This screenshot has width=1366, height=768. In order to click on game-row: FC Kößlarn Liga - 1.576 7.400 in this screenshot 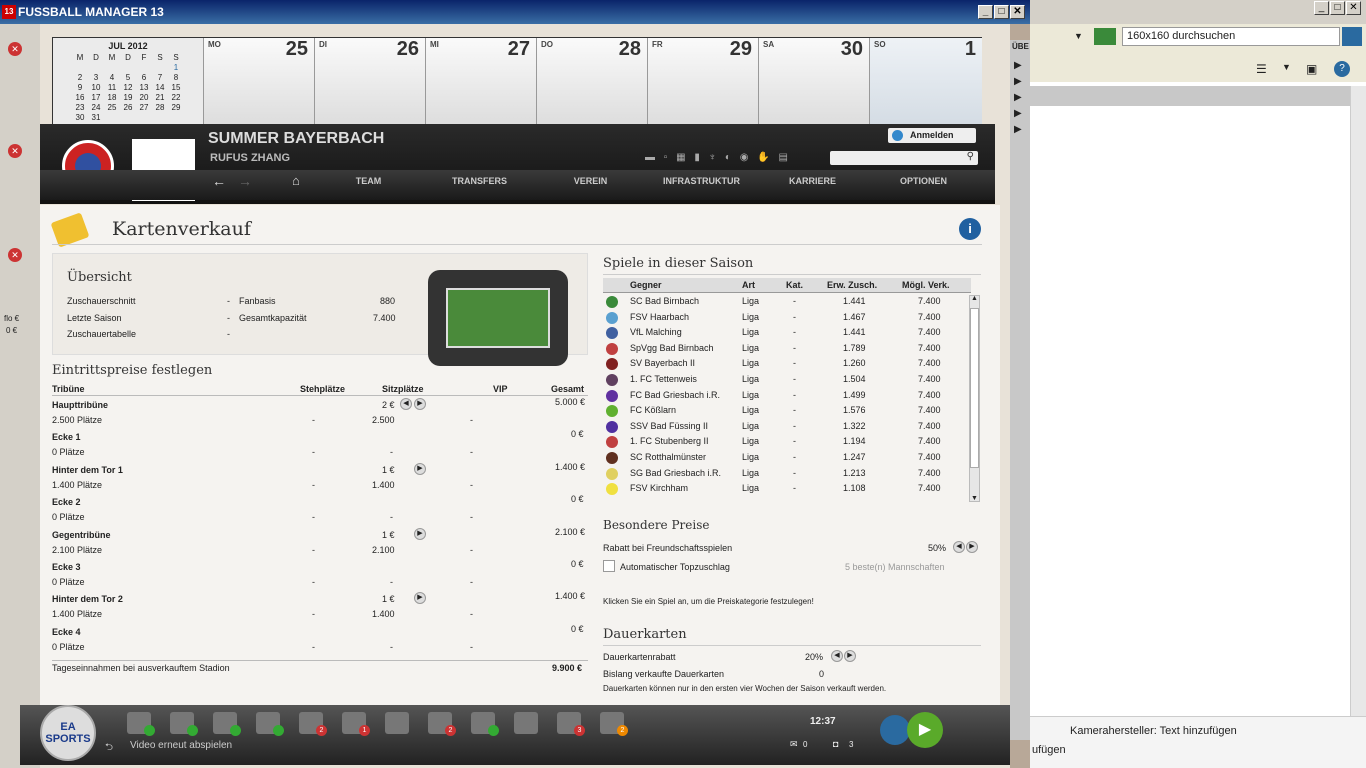, I will do `click(787, 410)`.